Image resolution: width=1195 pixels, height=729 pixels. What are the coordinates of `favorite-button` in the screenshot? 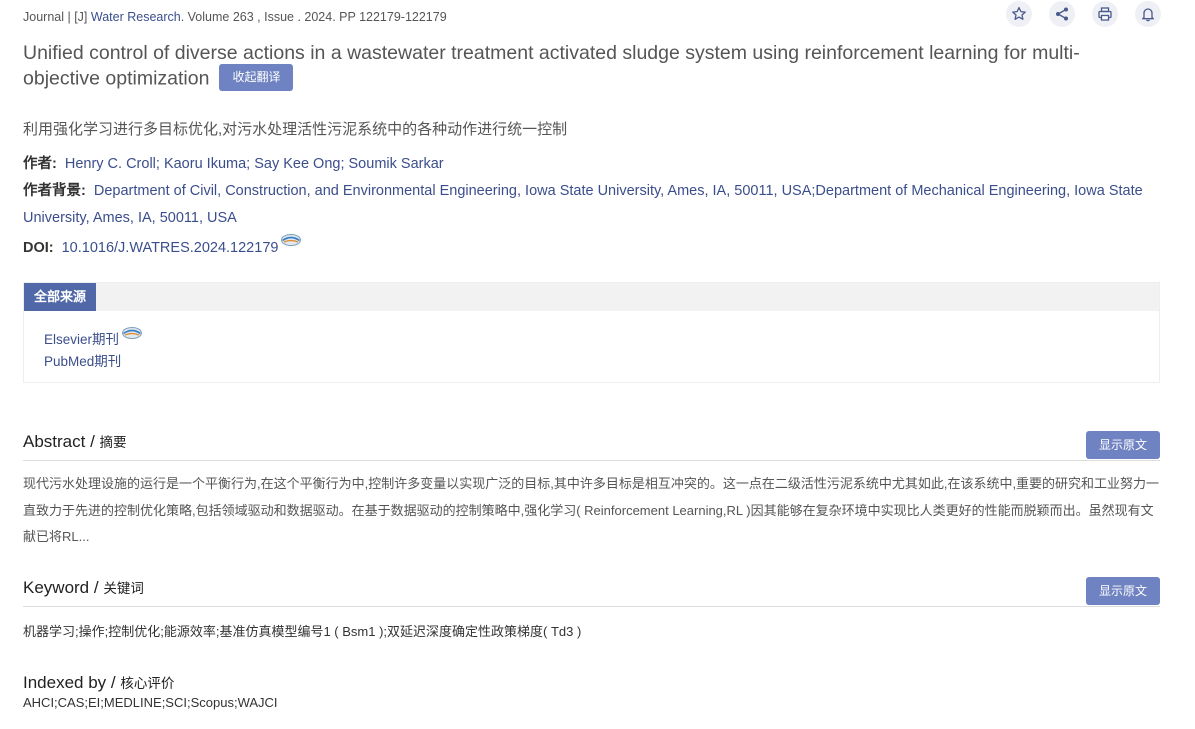 It's located at (1019, 14).